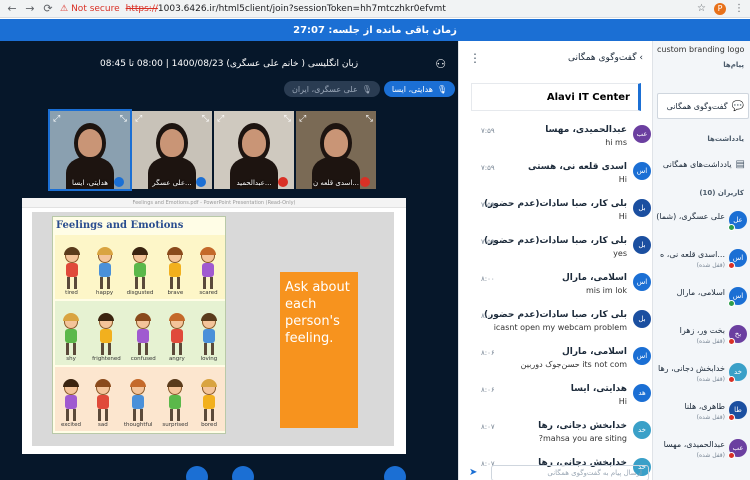 This screenshot has width=750, height=480. Describe the element at coordinates (475, 58) in the screenshot. I see `more-options-icon: ⋮` at that location.